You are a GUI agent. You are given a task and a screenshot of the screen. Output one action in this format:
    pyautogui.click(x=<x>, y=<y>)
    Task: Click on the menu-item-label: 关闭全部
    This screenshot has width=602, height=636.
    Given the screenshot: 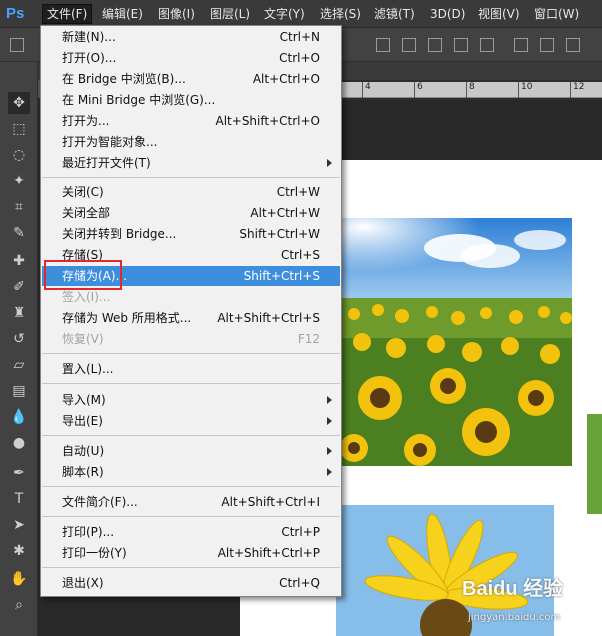 What is the action you would take?
    pyautogui.click(x=86, y=213)
    